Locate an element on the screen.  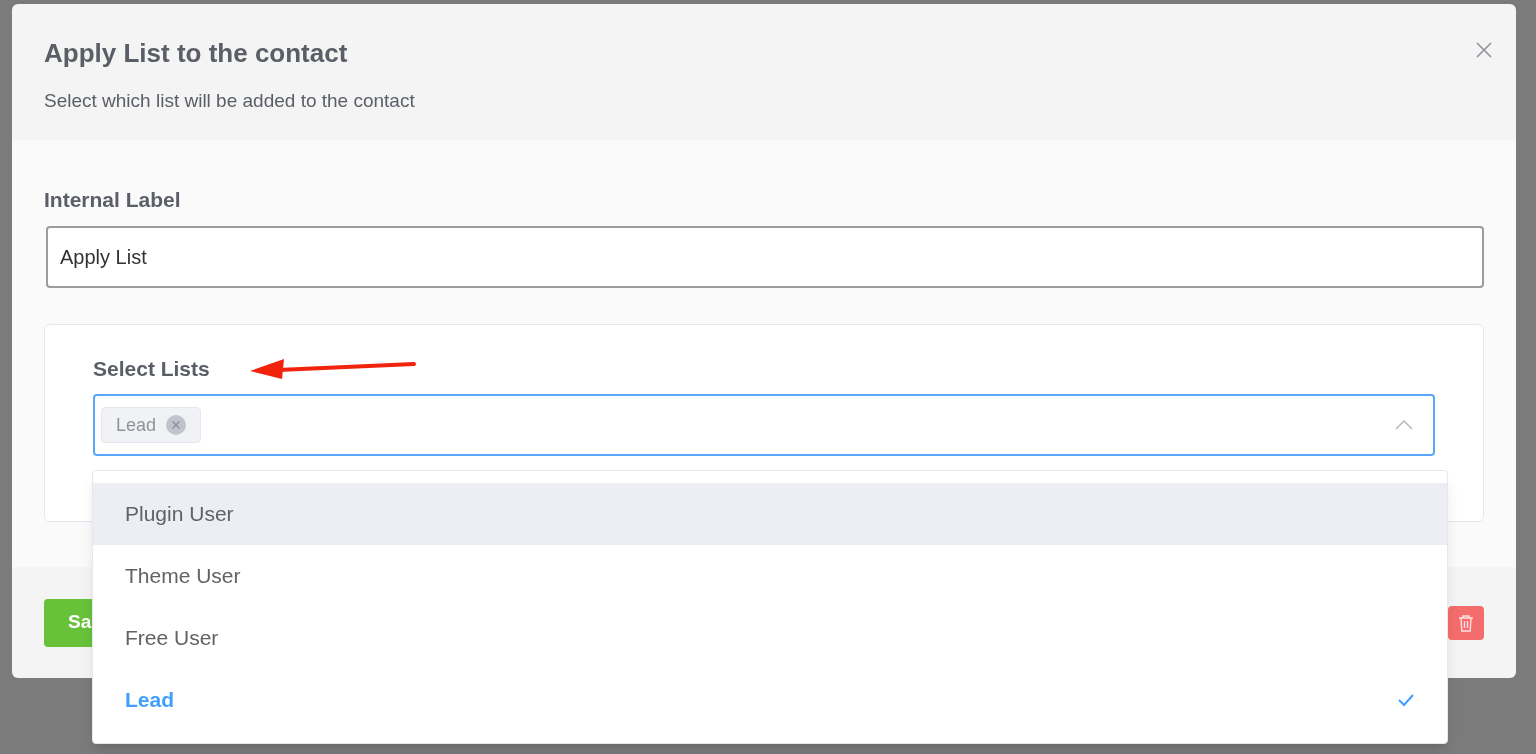
close-button is located at coordinates (1484, 50).